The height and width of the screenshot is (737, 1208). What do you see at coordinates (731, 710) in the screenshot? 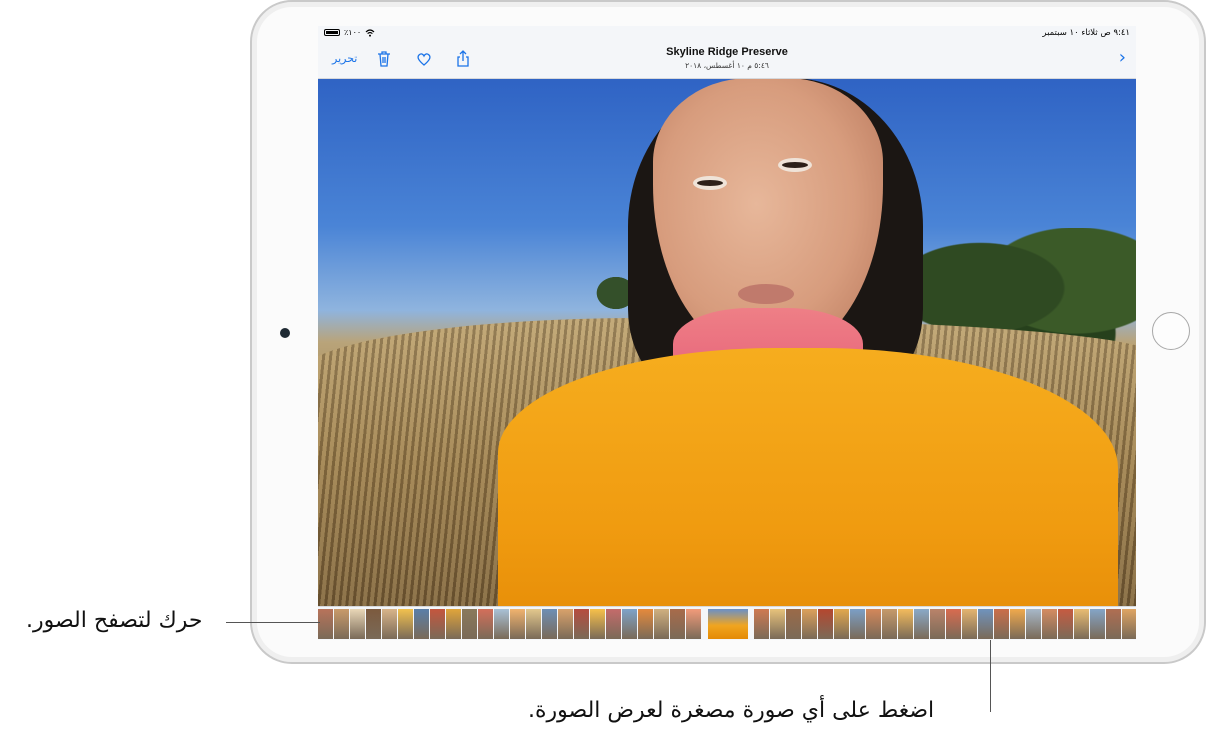
I see `callout-tap: اضغط على أي صورة مصغرة لعرض الصورة.` at bounding box center [731, 710].